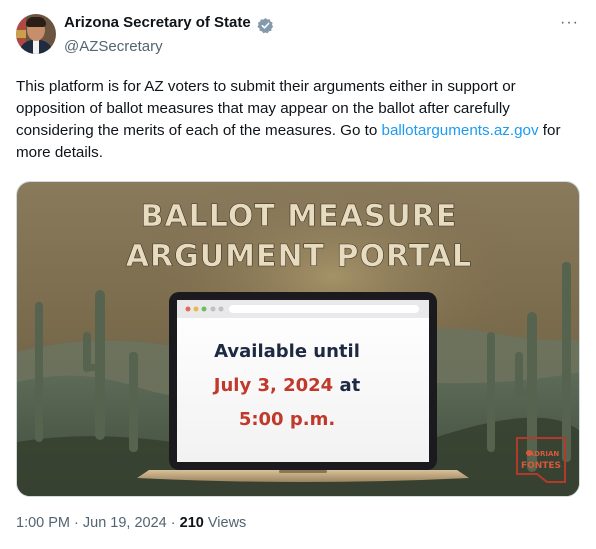 The width and height of the screenshot is (596, 549). I want to click on browser-maximize-dot, so click(204, 309).